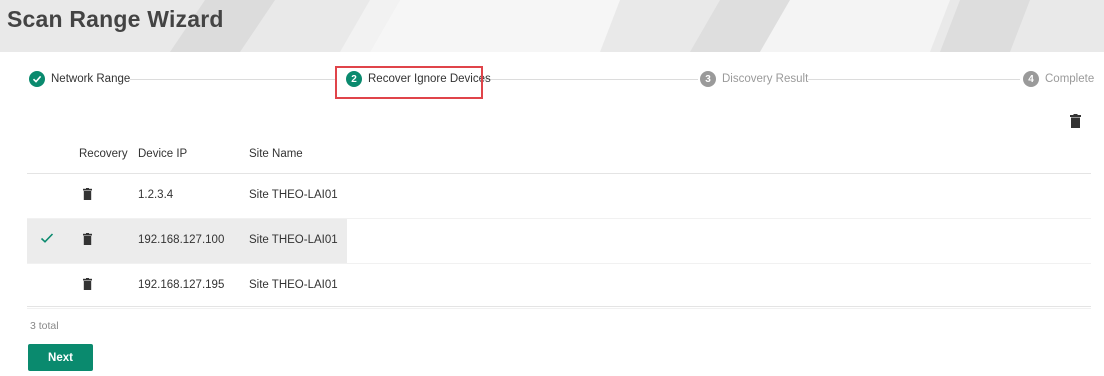  What do you see at coordinates (181, 285) in the screenshot?
I see `device-ip: 192.168.127.195` at bounding box center [181, 285].